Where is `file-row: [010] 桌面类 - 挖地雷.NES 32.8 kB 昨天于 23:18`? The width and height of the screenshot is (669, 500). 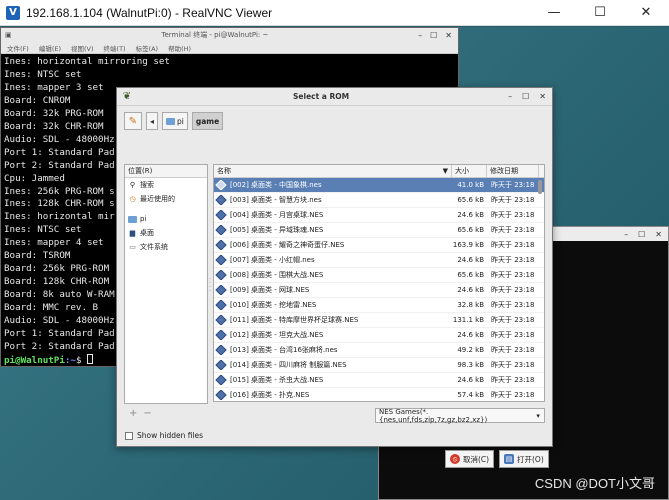 file-row: [010] 桌面类 - 挖地雷.NES 32.8 kB 昨天于 23:18 is located at coordinates (379, 305).